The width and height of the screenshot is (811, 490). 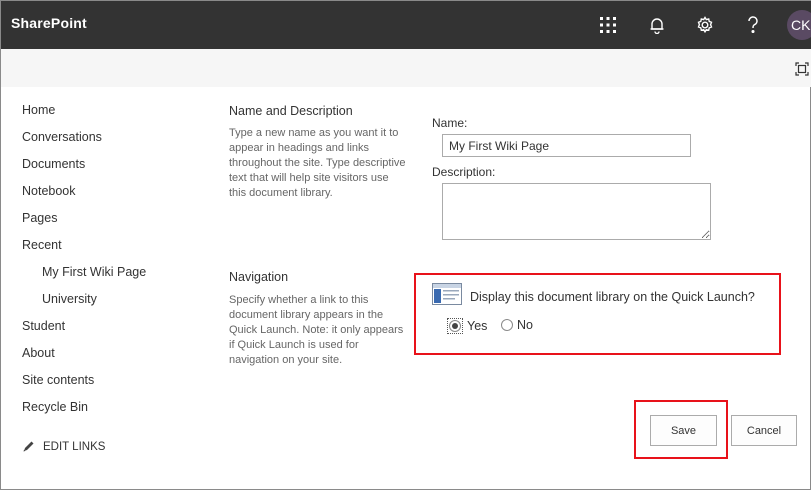 I want to click on nav-item-my-first-wiki-page: My First Wiki Page, so click(x=94, y=272).